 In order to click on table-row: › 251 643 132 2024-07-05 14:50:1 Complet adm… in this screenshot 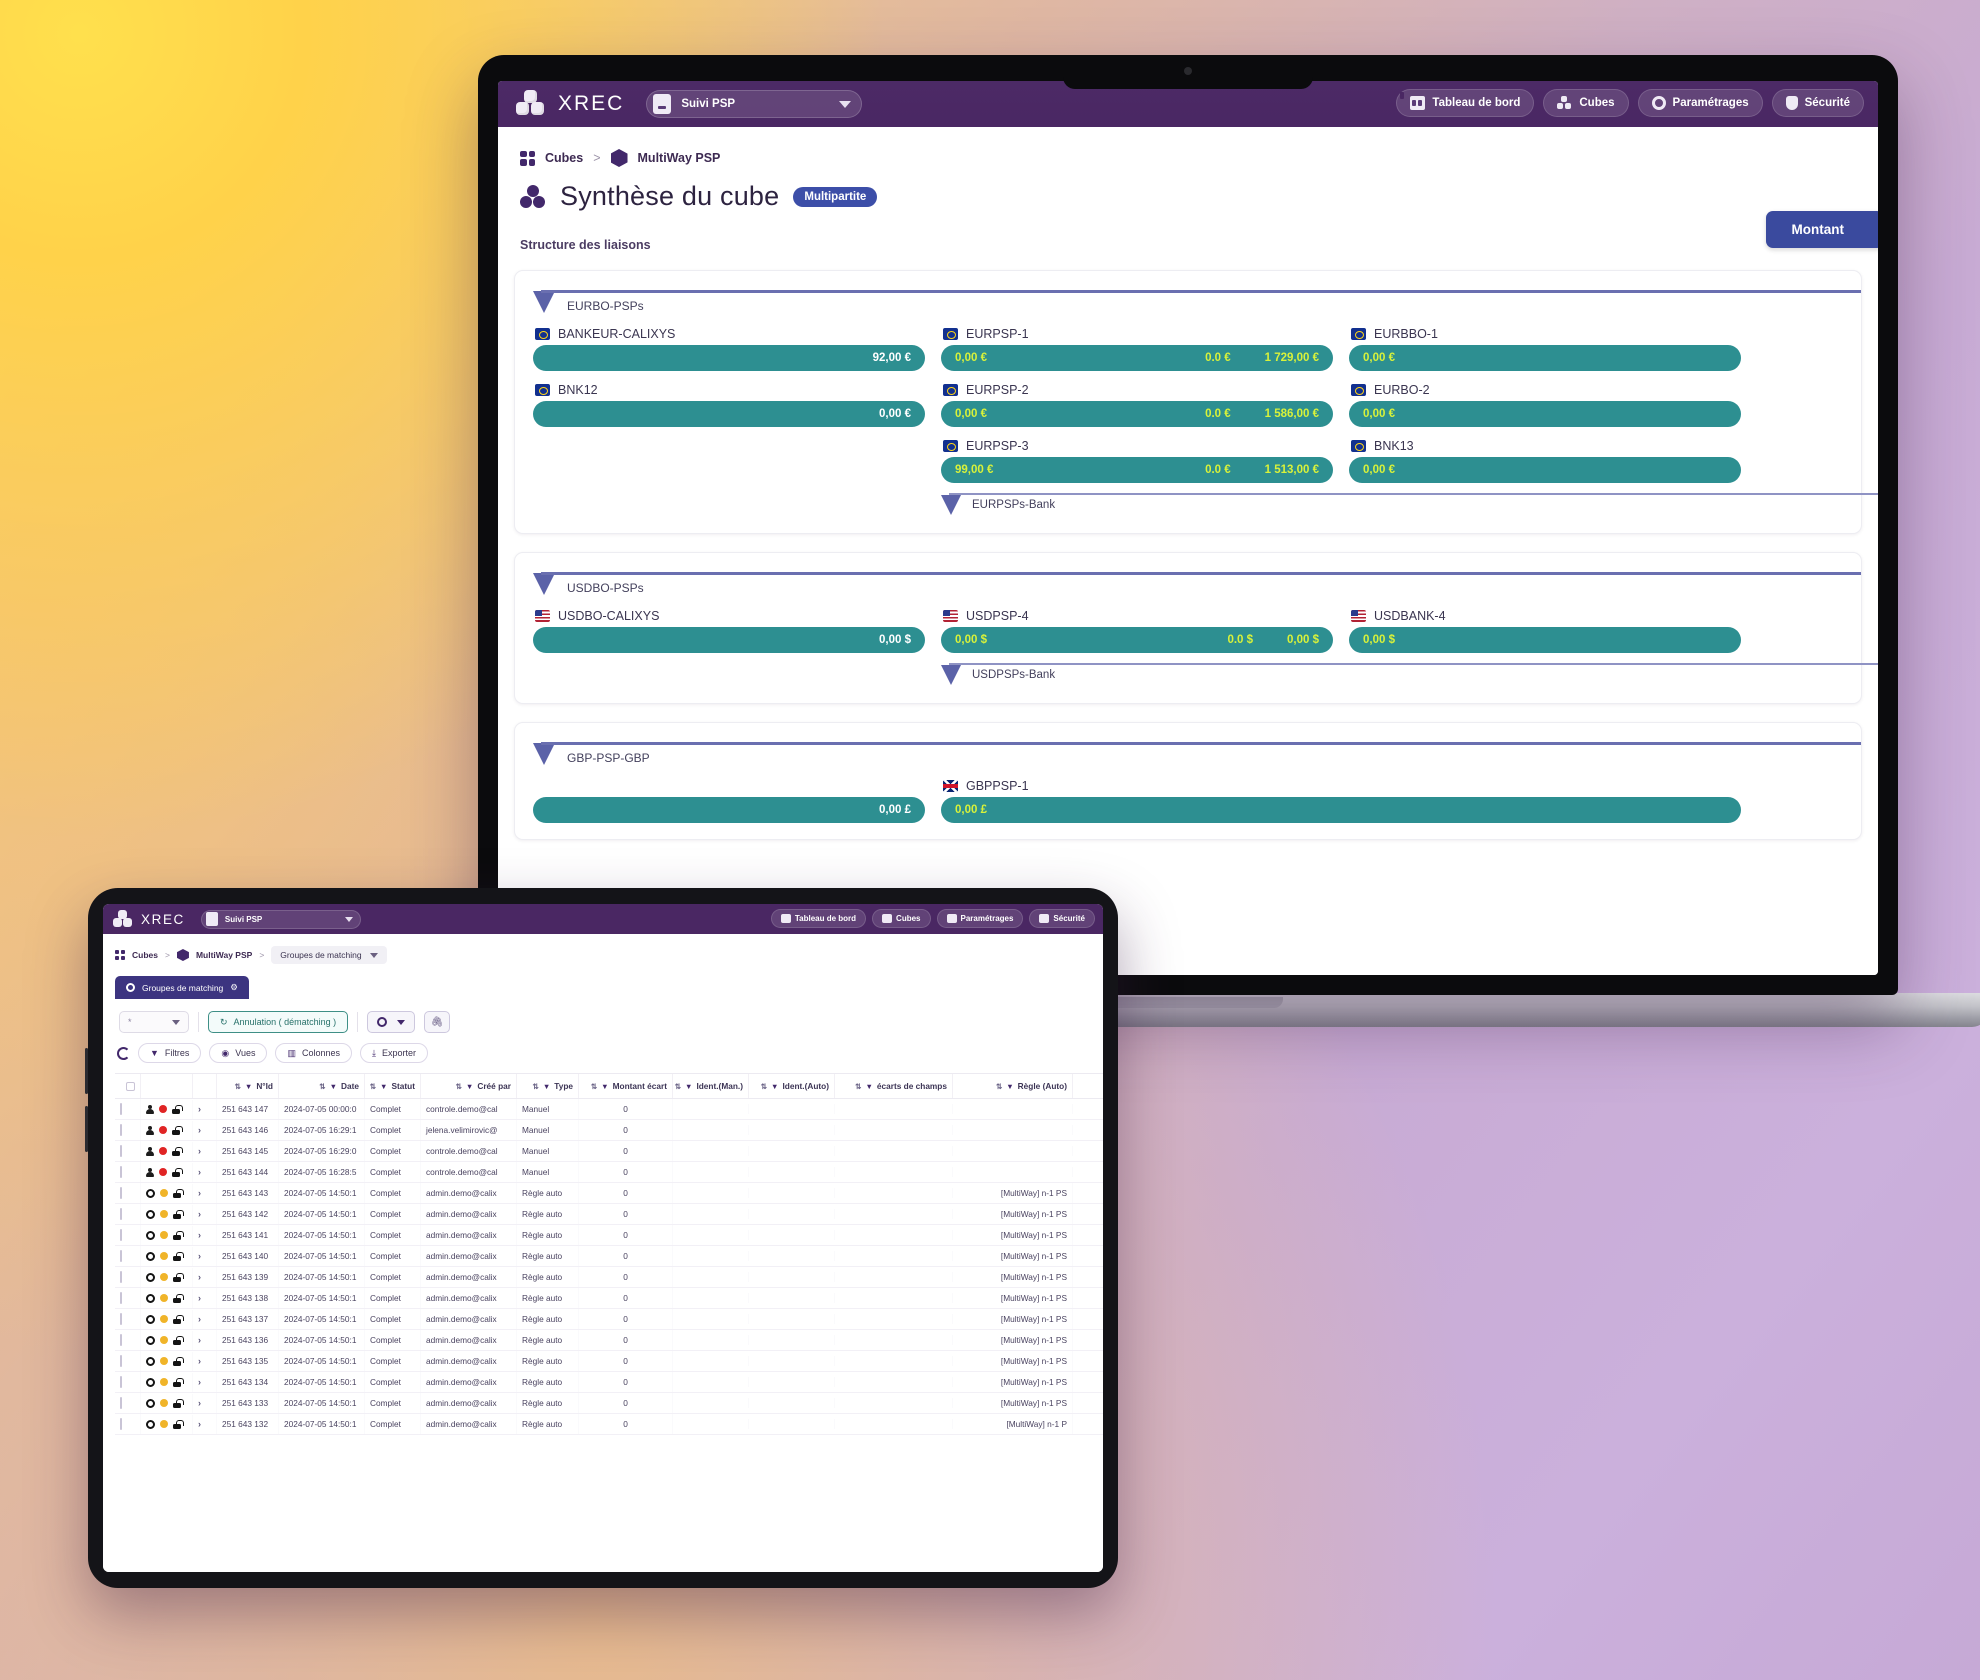, I will do `click(609, 1424)`.